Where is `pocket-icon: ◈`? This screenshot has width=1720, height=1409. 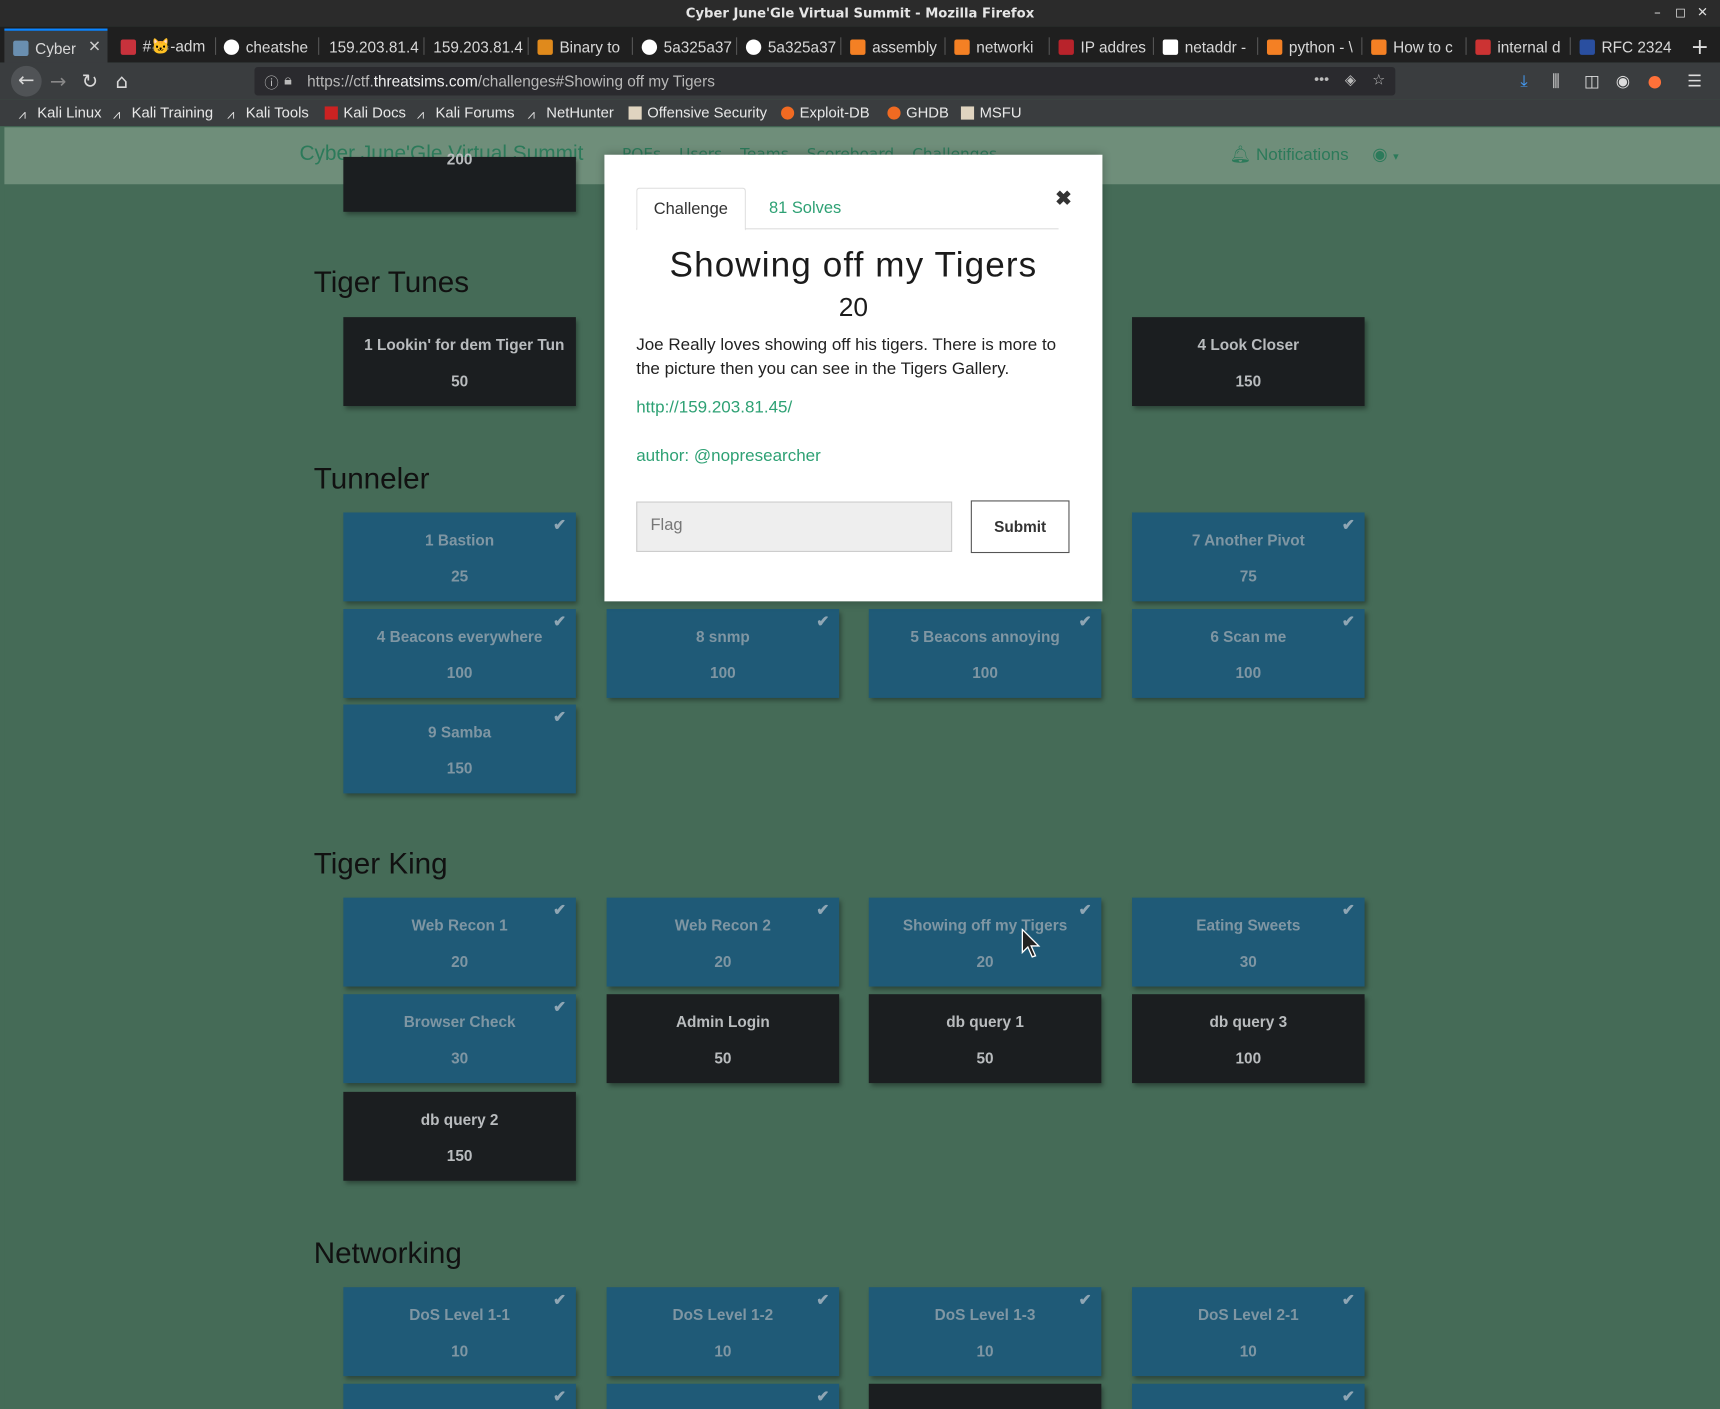
pocket-icon: ◈ is located at coordinates (1350, 80).